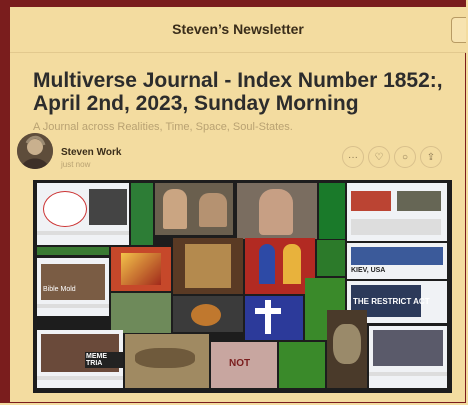 This screenshot has height=405, width=468. Describe the element at coordinates (391, 301) in the screenshot. I see `restrict-label: THE RESTRICT ACT` at that location.